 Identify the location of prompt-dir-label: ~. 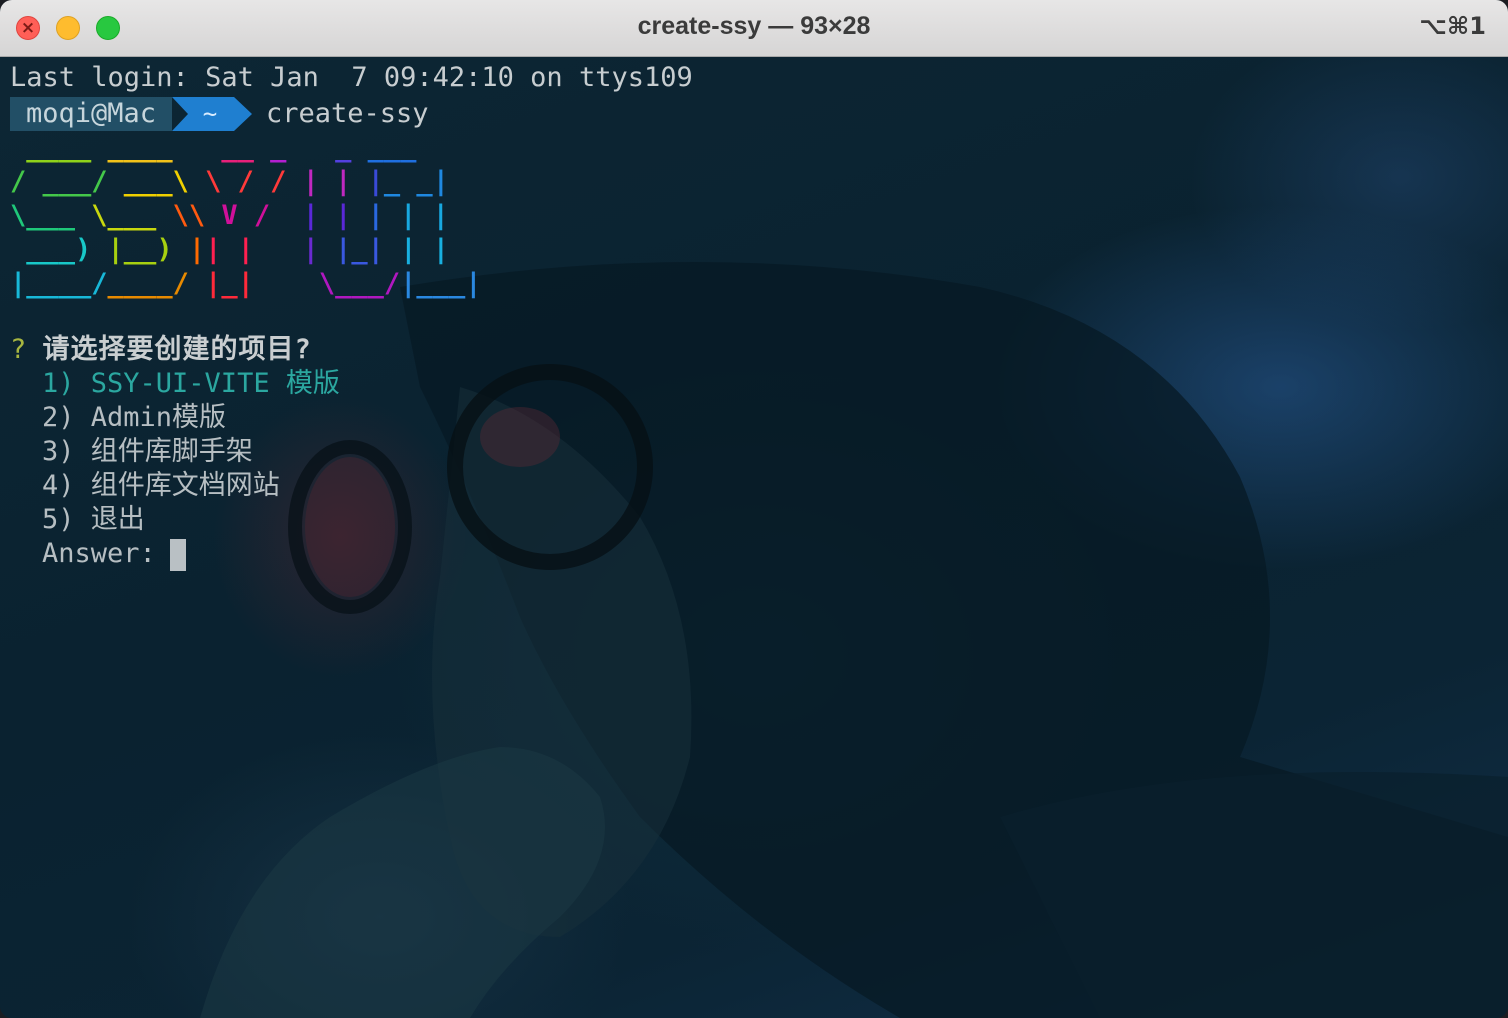
(210, 114).